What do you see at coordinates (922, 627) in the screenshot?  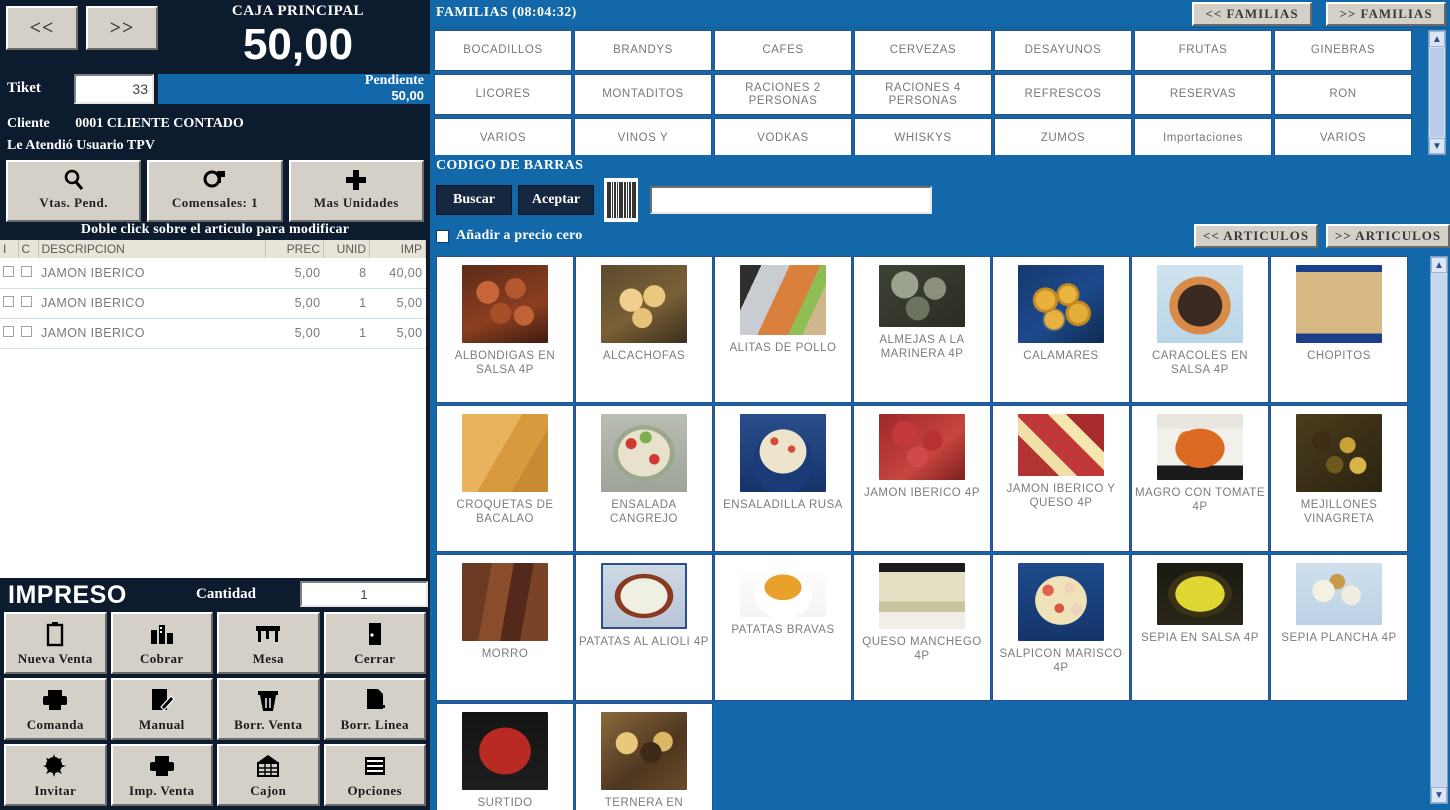 I see `articulo-cell: QUESO MANCHEGO 4P` at bounding box center [922, 627].